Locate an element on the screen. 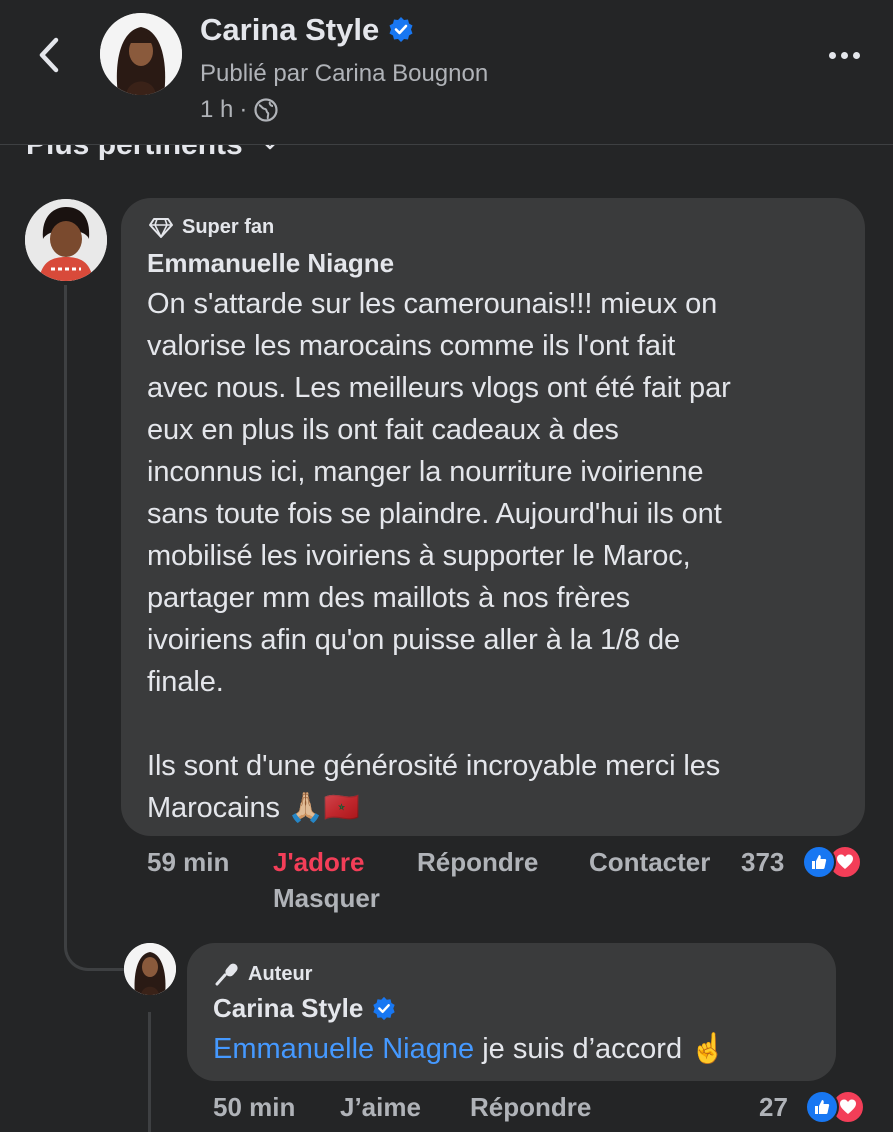 This screenshot has width=893, height=1132. more-options-button is located at coordinates (844, 55).